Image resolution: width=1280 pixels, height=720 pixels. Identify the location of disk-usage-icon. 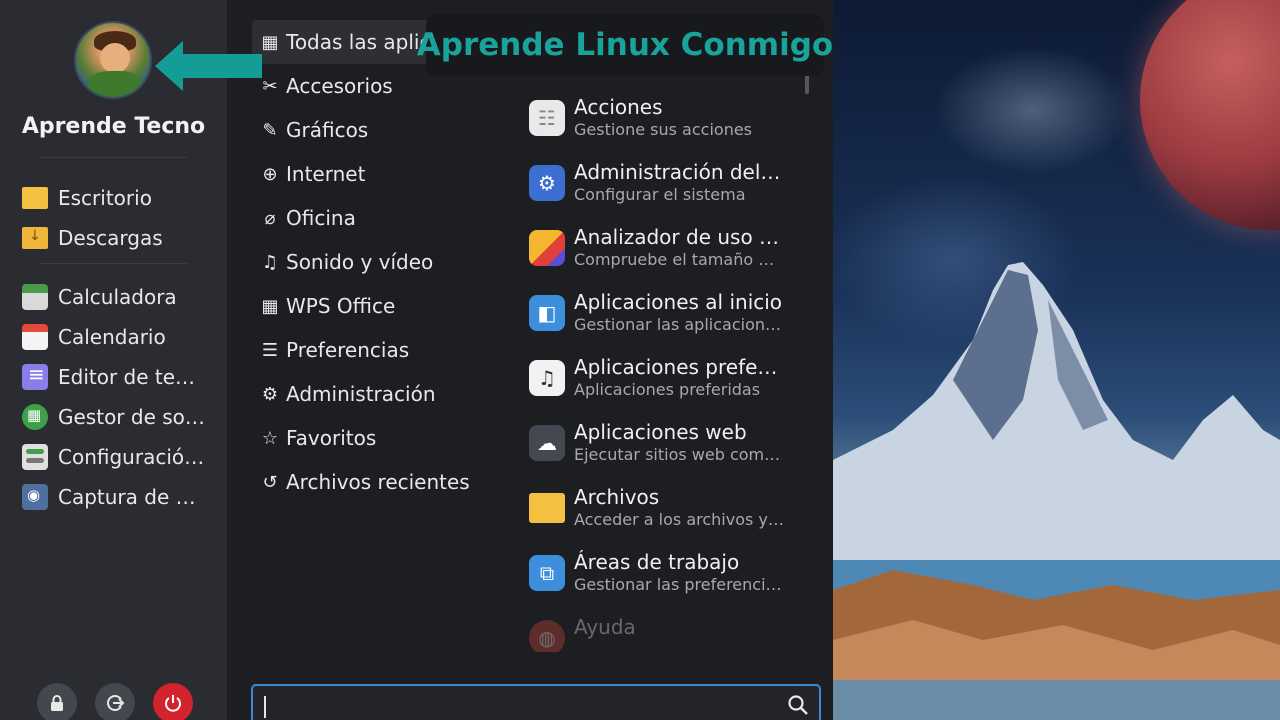
(547, 248).